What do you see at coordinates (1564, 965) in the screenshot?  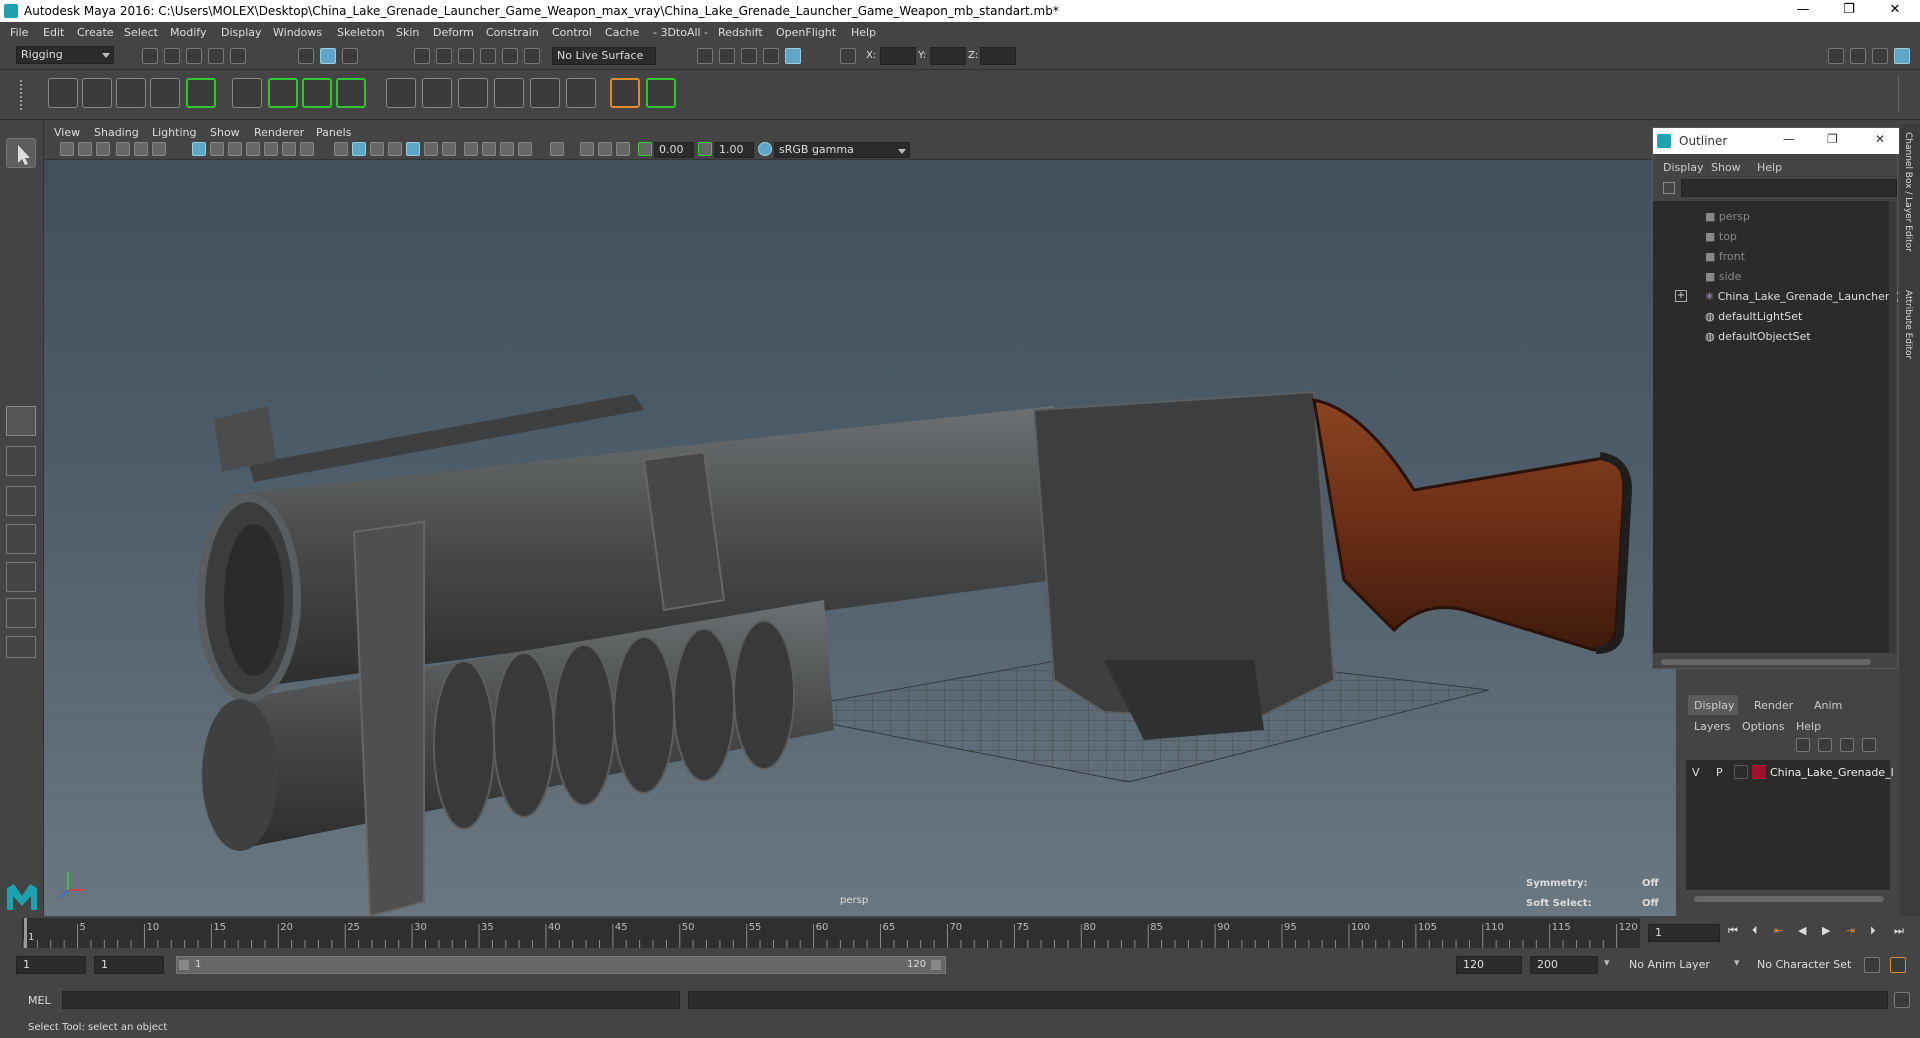 I see `end-time-field: 200` at bounding box center [1564, 965].